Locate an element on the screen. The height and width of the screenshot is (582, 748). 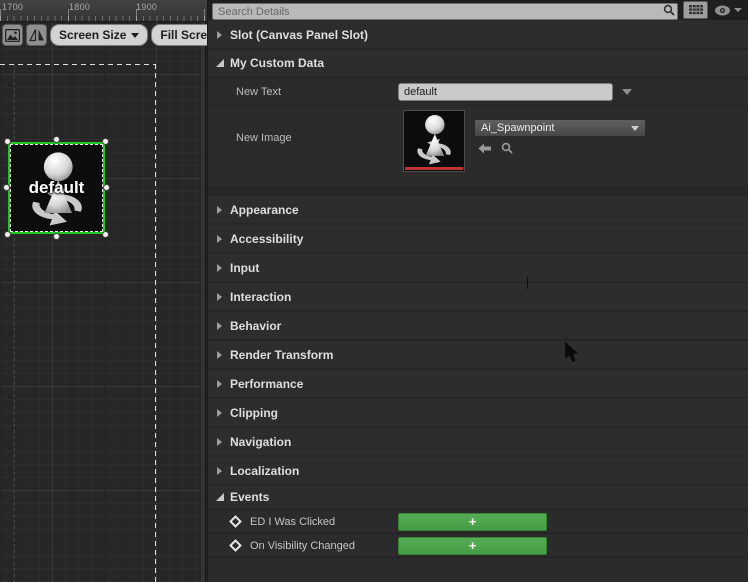
section-my-custom-data: My Custom Data is located at coordinates (478, 64).